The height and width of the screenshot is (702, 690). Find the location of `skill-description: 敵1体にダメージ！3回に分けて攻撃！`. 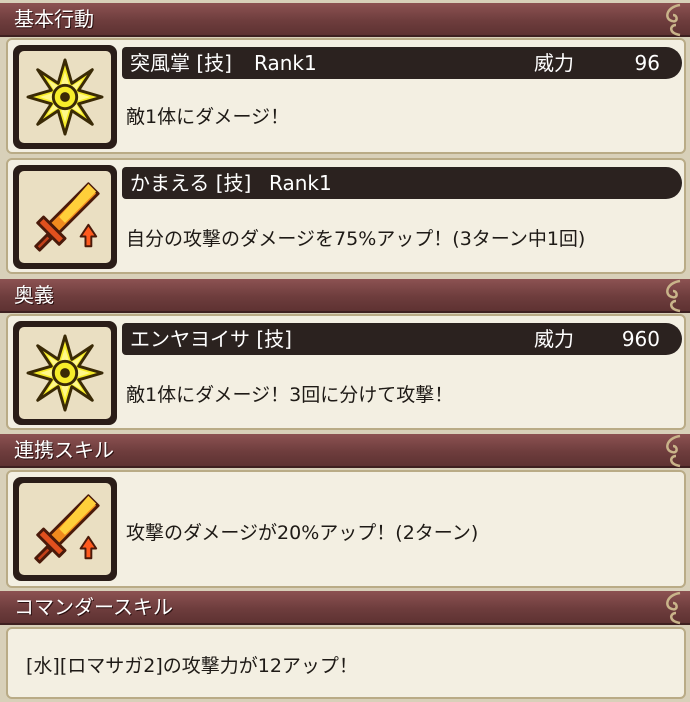

skill-description: 敵1体にダメージ！3回に分けて攻撃！ is located at coordinates (290, 395).